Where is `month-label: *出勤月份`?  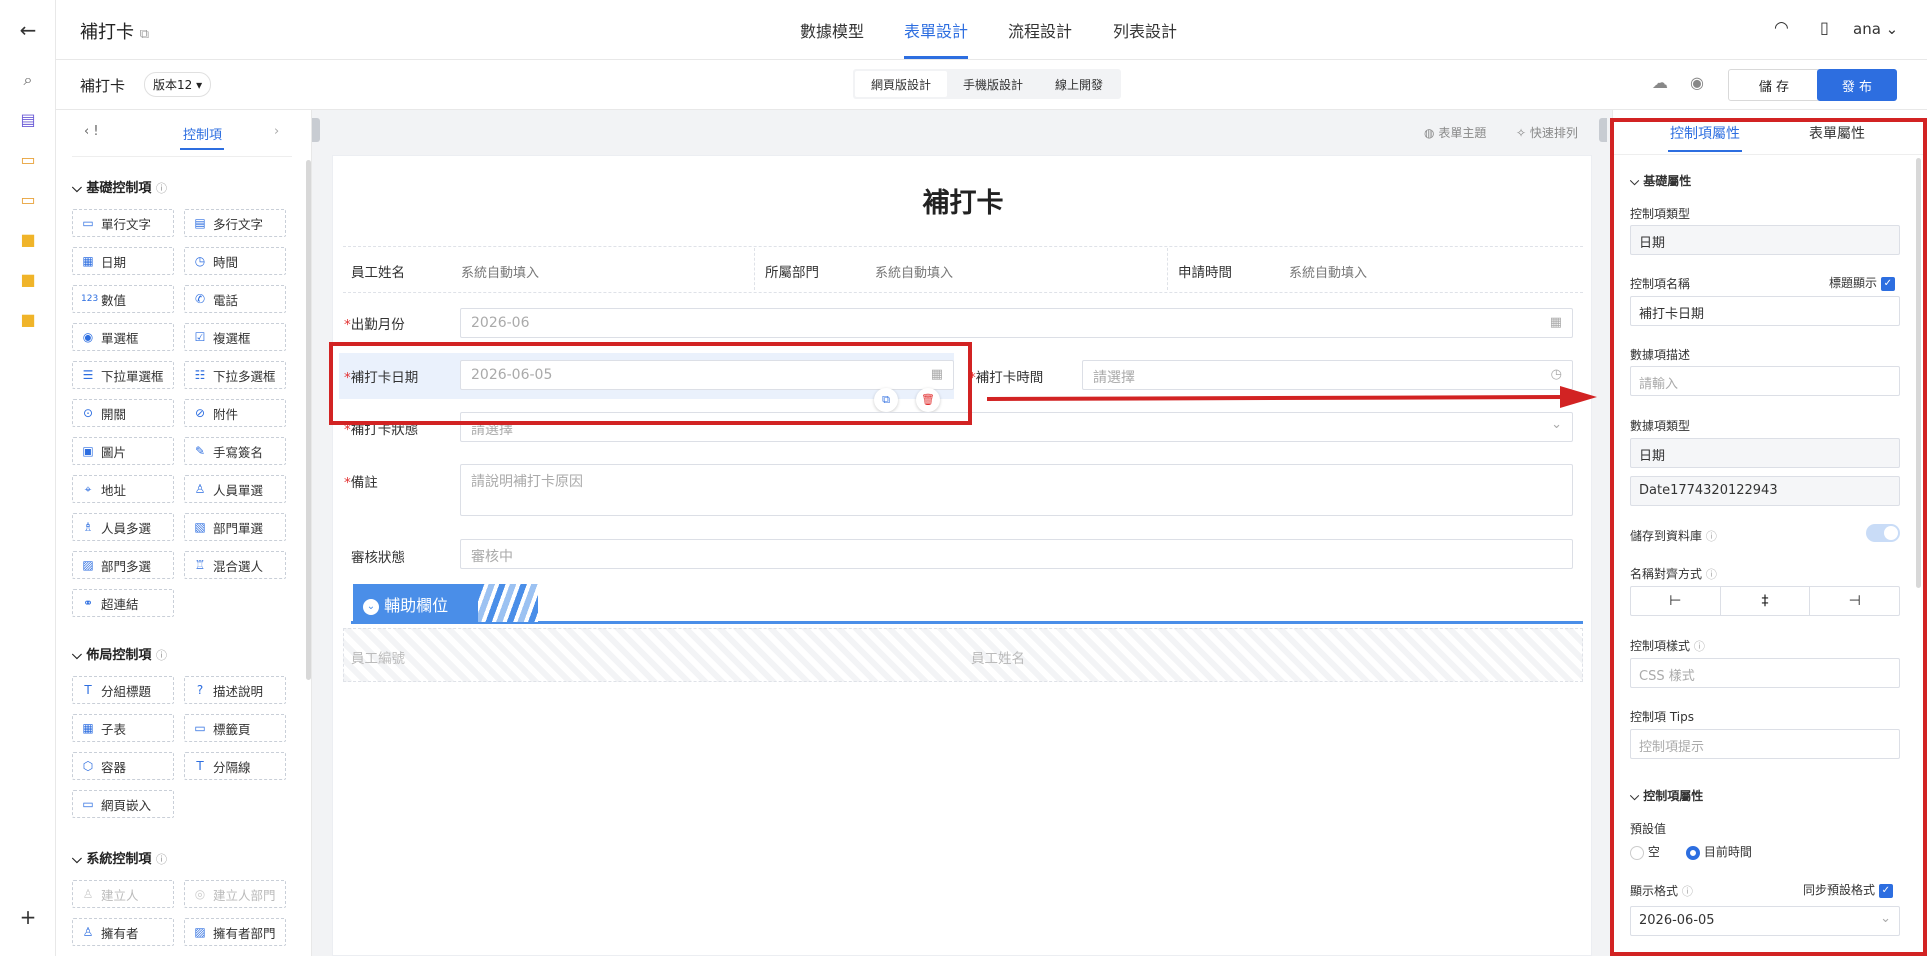
month-label: *出勤月份 is located at coordinates (374, 325).